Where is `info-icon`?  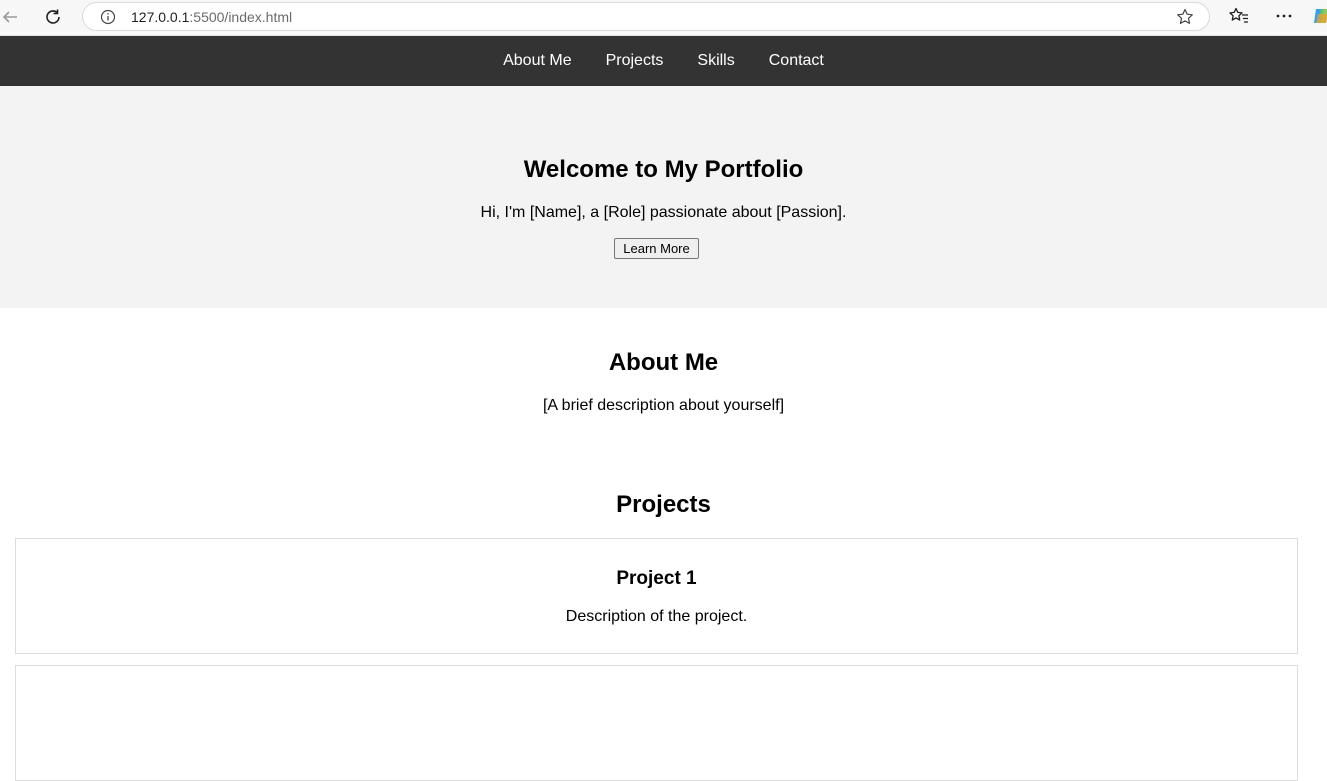
info-icon is located at coordinates (108, 17).